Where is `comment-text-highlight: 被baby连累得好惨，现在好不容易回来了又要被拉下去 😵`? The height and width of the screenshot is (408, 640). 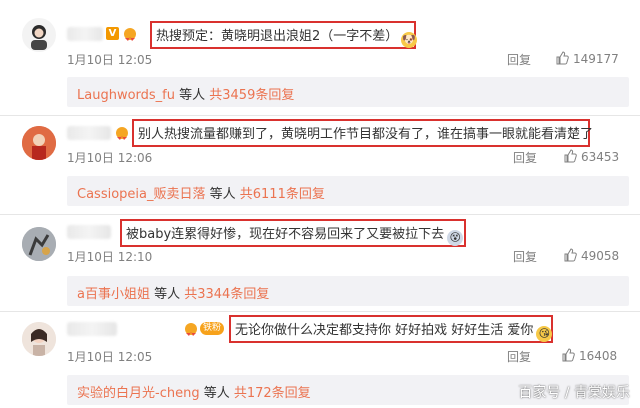 comment-text-highlight: 被baby连累得好惨，现在好不容易回来了又要被拉下去 😵 is located at coordinates (293, 233).